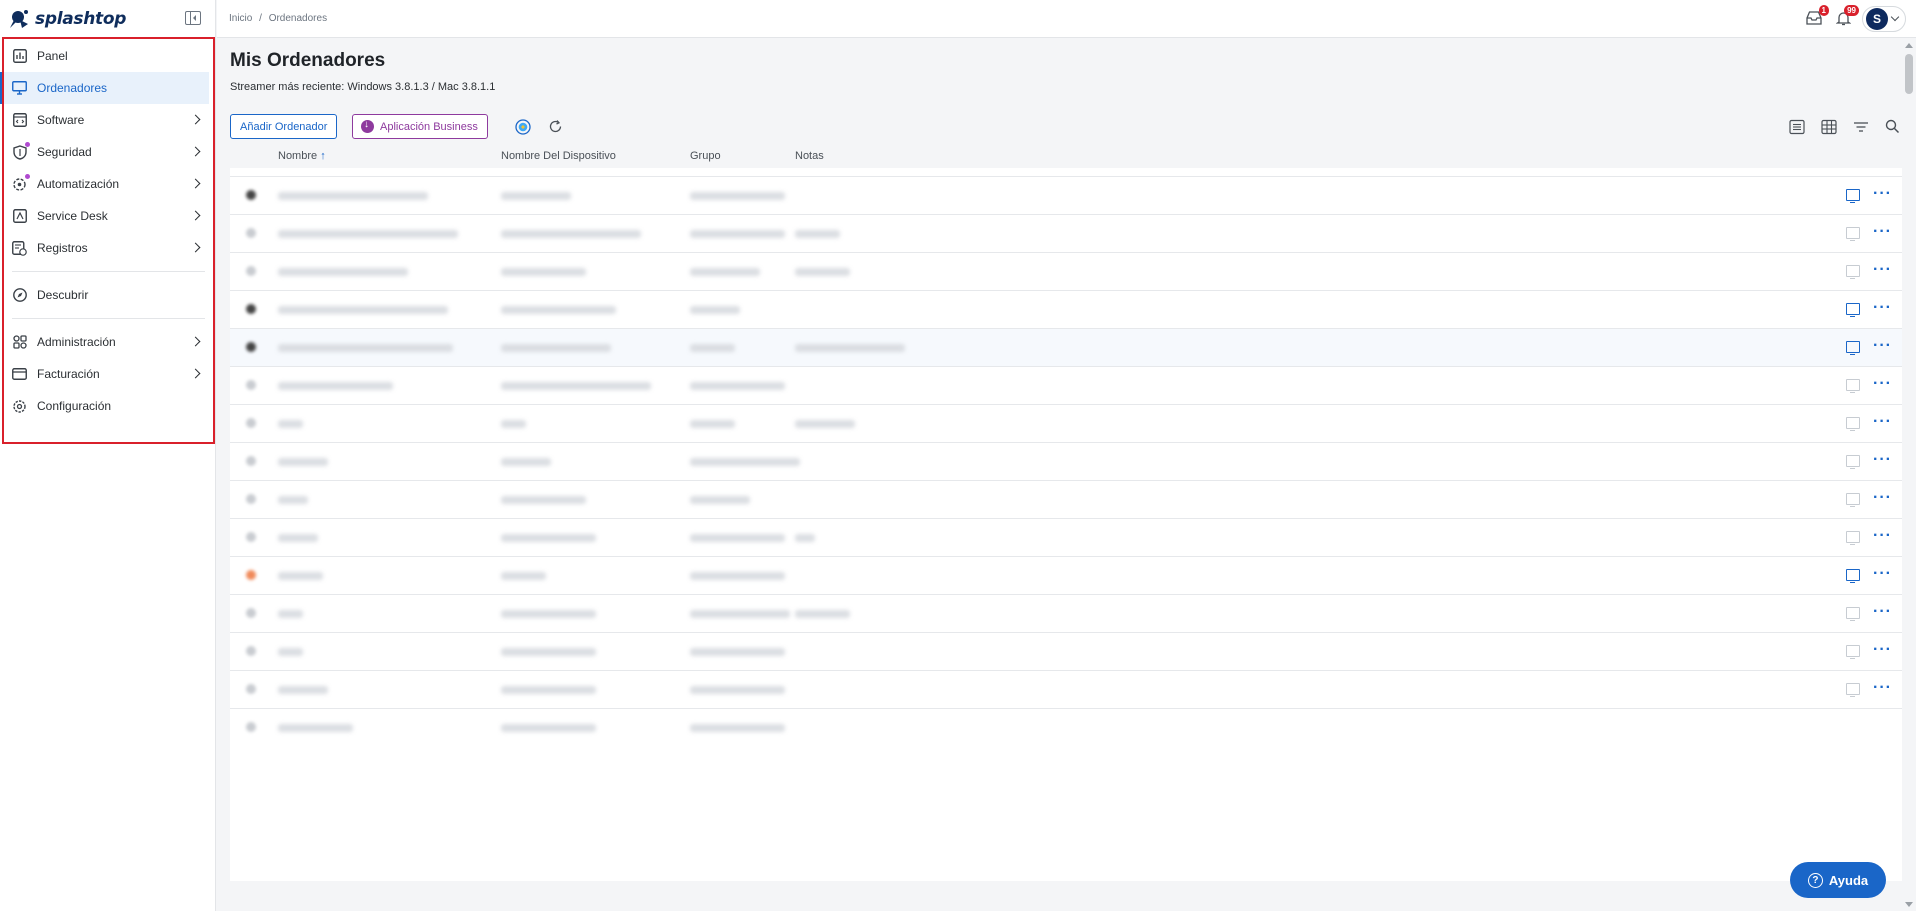  Describe the element at coordinates (106, 295) in the screenshot. I see `sidebar-item-descubrir: Descubrir` at that location.